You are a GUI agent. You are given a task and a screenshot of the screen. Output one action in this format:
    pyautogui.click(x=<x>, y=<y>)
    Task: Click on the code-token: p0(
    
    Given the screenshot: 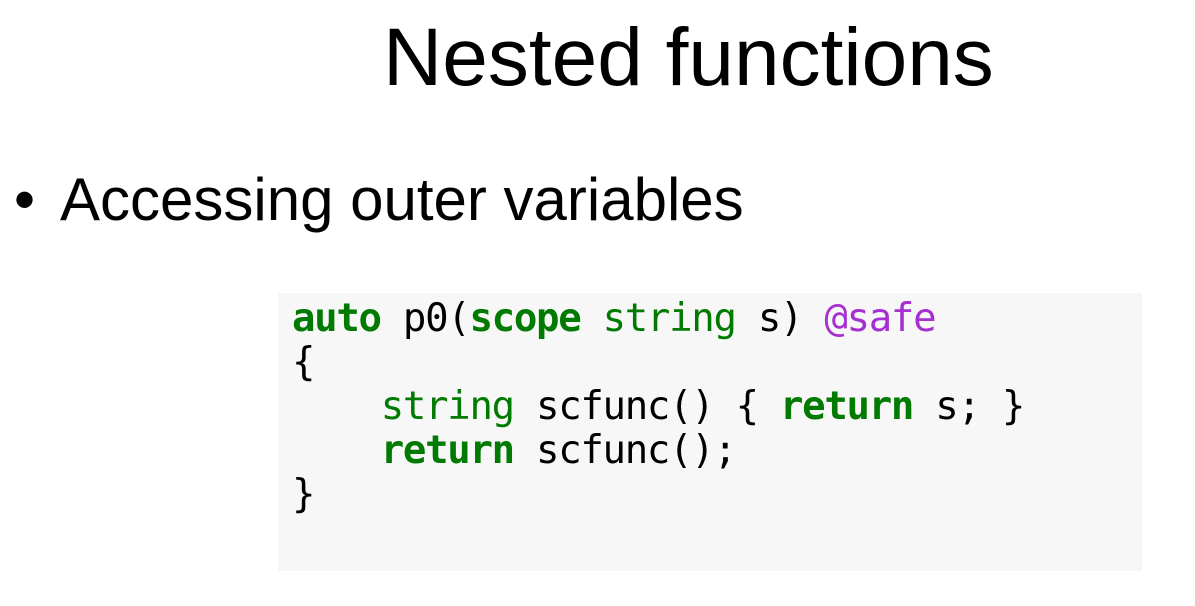 What is the action you would take?
    pyautogui.click(x=425, y=318)
    